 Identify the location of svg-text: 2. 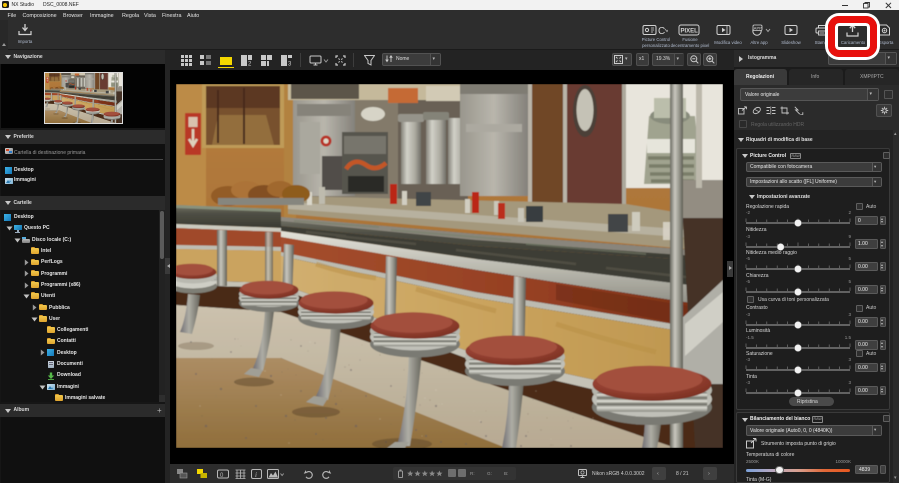
(250, 64).